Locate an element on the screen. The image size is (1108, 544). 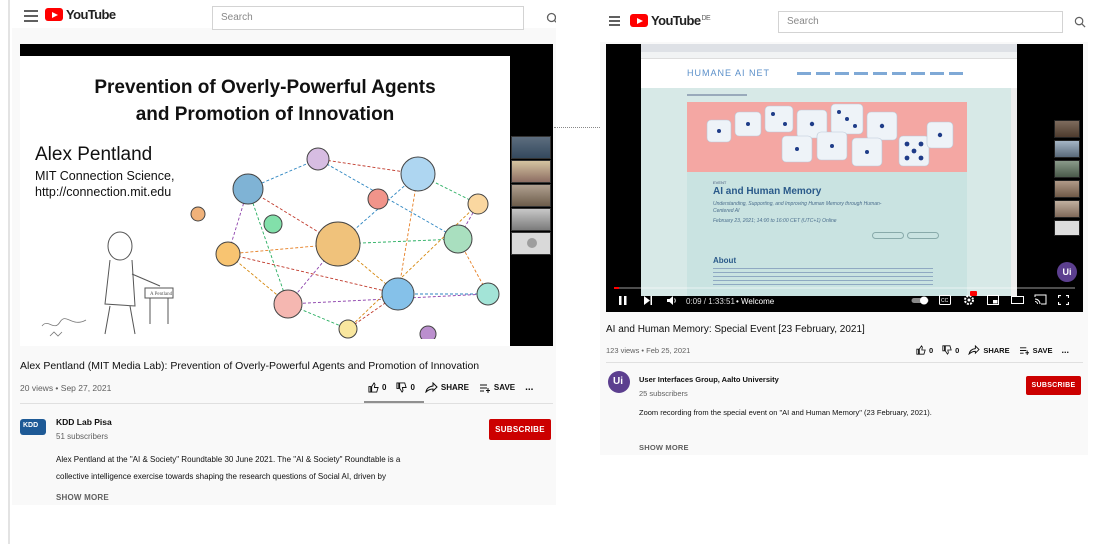
play-icon is located at coordinates (623, 300).